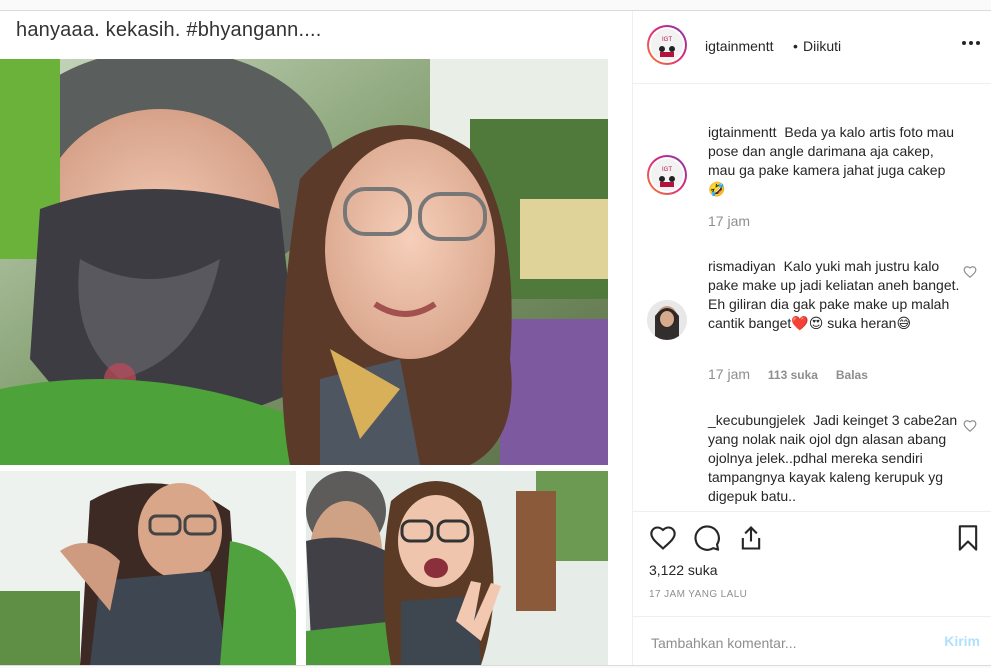 The height and width of the screenshot is (668, 991). What do you see at coordinates (683, 570) in the screenshot?
I see `likes-count: 3,122 suka` at bounding box center [683, 570].